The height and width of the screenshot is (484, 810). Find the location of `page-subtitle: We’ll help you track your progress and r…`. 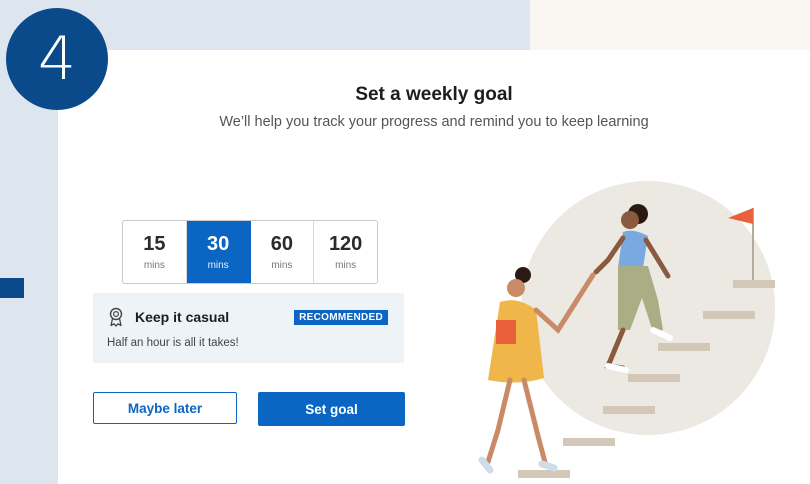

page-subtitle: We’ll help you track your progress and r… is located at coordinates (434, 122).